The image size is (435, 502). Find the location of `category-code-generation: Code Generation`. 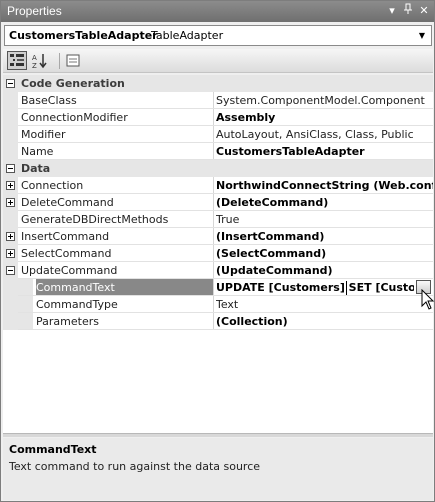

category-code-generation: Code Generation is located at coordinates (218, 83).